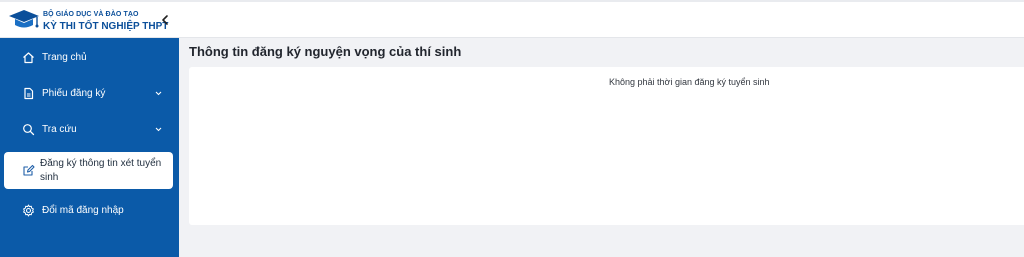  Describe the element at coordinates (83, 210) in the screenshot. I see `sidebar-item-label: Đổi mã đăng nhập` at that location.